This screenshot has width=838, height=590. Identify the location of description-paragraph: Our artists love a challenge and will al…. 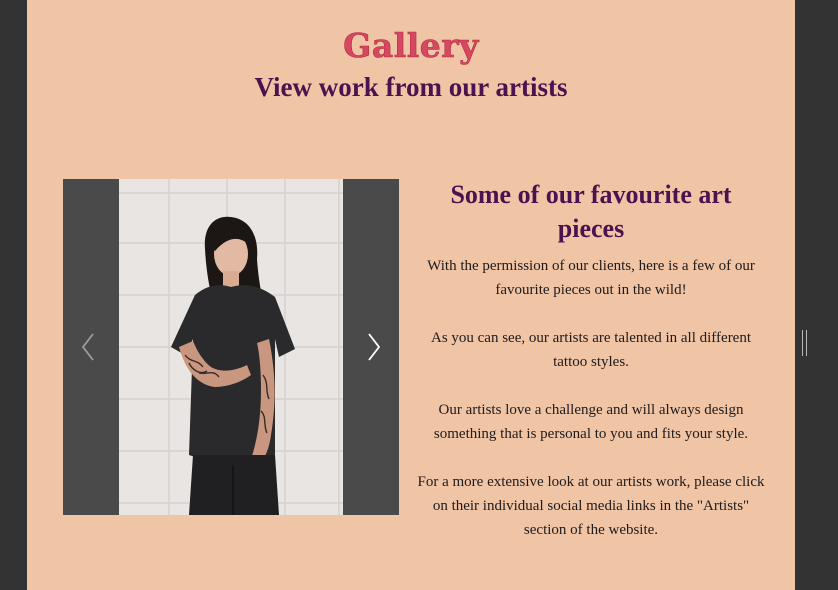
(591, 422).